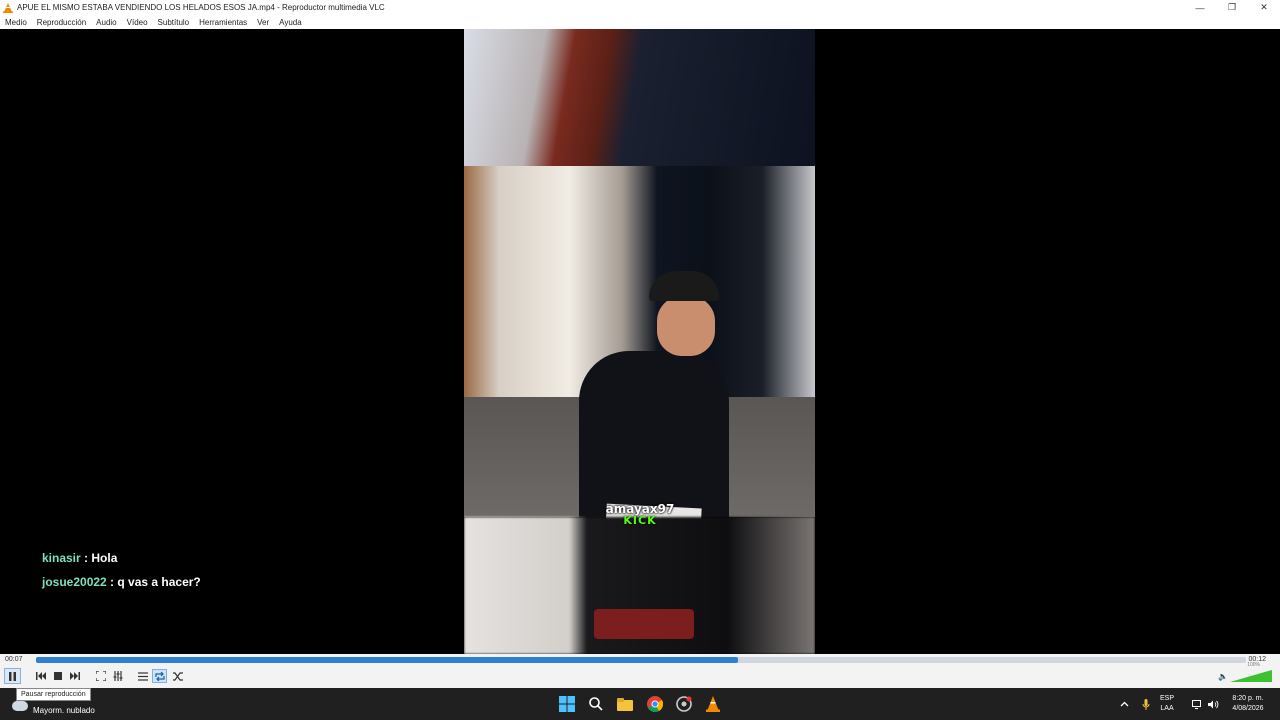  I want to click on taskbar-file-explorer, so click(625, 704).